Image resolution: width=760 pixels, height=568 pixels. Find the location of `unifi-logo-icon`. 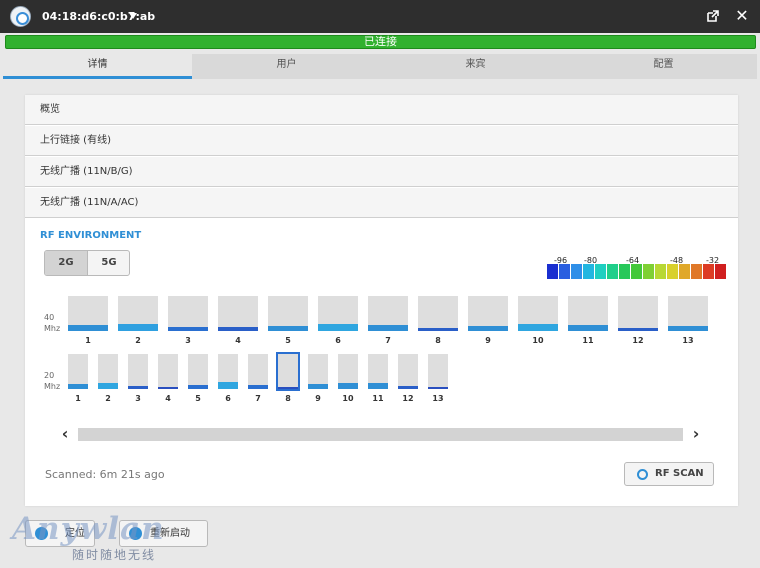

unifi-logo-icon is located at coordinates (20, 16).